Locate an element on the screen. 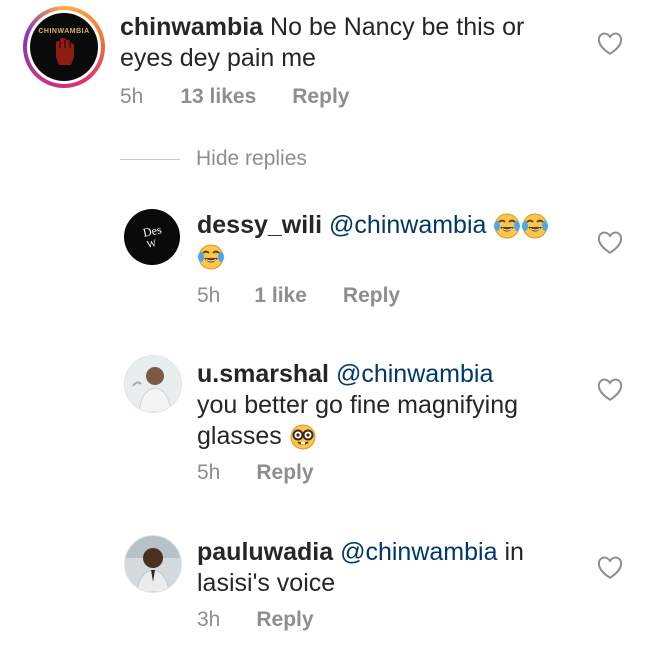 The image size is (661, 659). hide-replies-row: Hide replies is located at coordinates (213, 159).